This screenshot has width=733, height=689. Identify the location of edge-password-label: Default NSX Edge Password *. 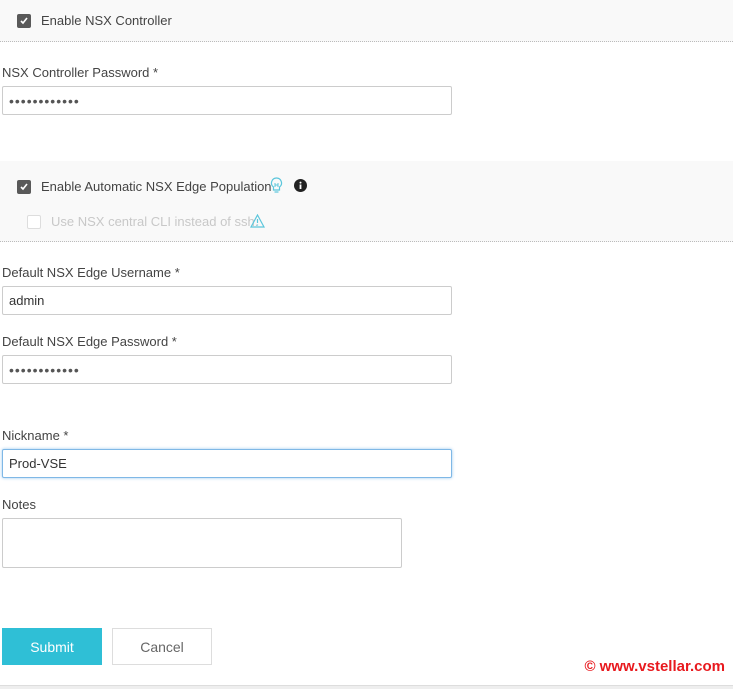
(89, 341).